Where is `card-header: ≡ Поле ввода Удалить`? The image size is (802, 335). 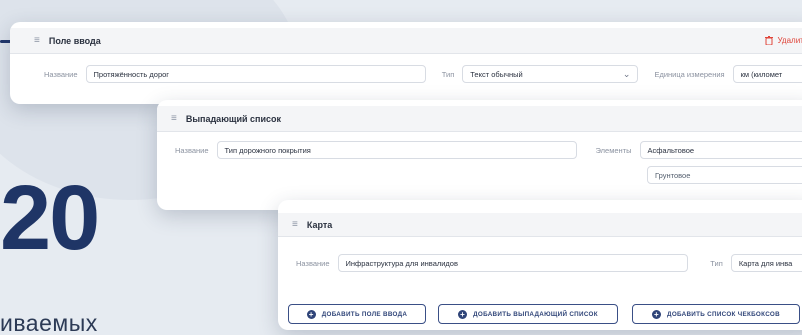
card-header: ≡ Поле ввода Удалить is located at coordinates (406, 41).